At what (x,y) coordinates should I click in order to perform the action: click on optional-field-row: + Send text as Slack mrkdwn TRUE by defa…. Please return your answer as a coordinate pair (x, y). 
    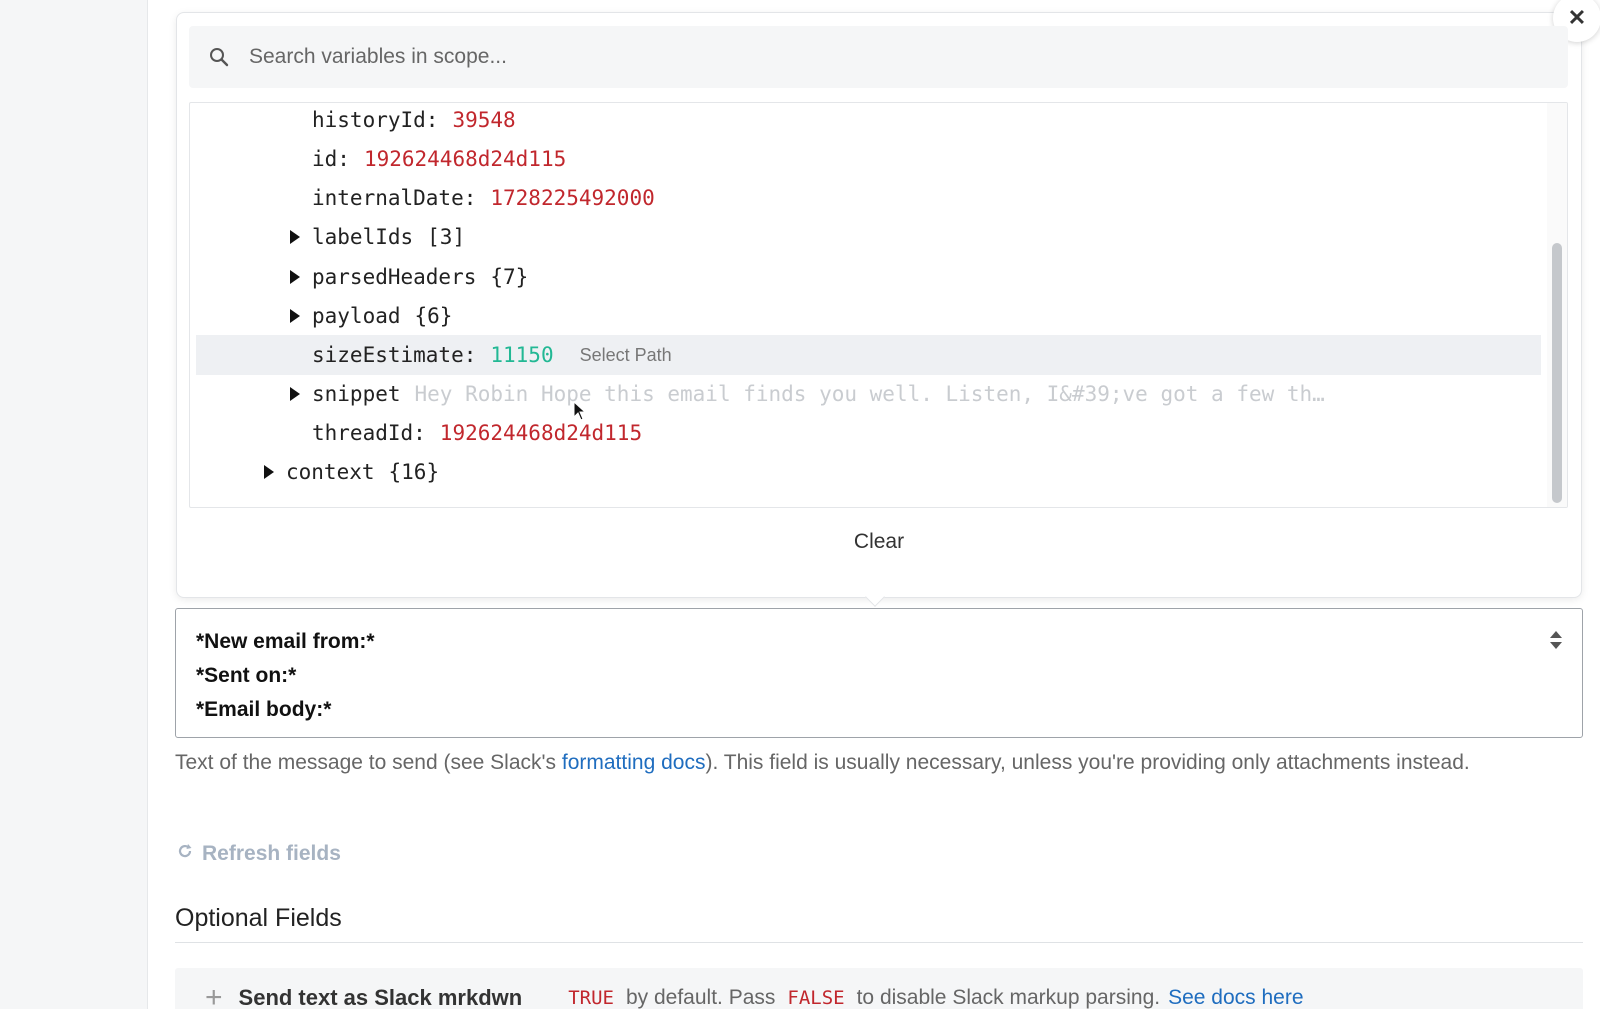
    Looking at the image, I should click on (879, 988).